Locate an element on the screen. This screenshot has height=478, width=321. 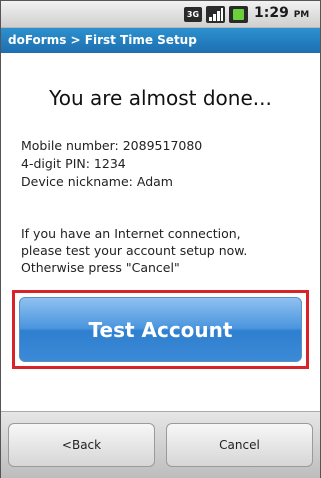
mobile-number-text: Mobile number: 2089517080 is located at coordinates (112, 145).